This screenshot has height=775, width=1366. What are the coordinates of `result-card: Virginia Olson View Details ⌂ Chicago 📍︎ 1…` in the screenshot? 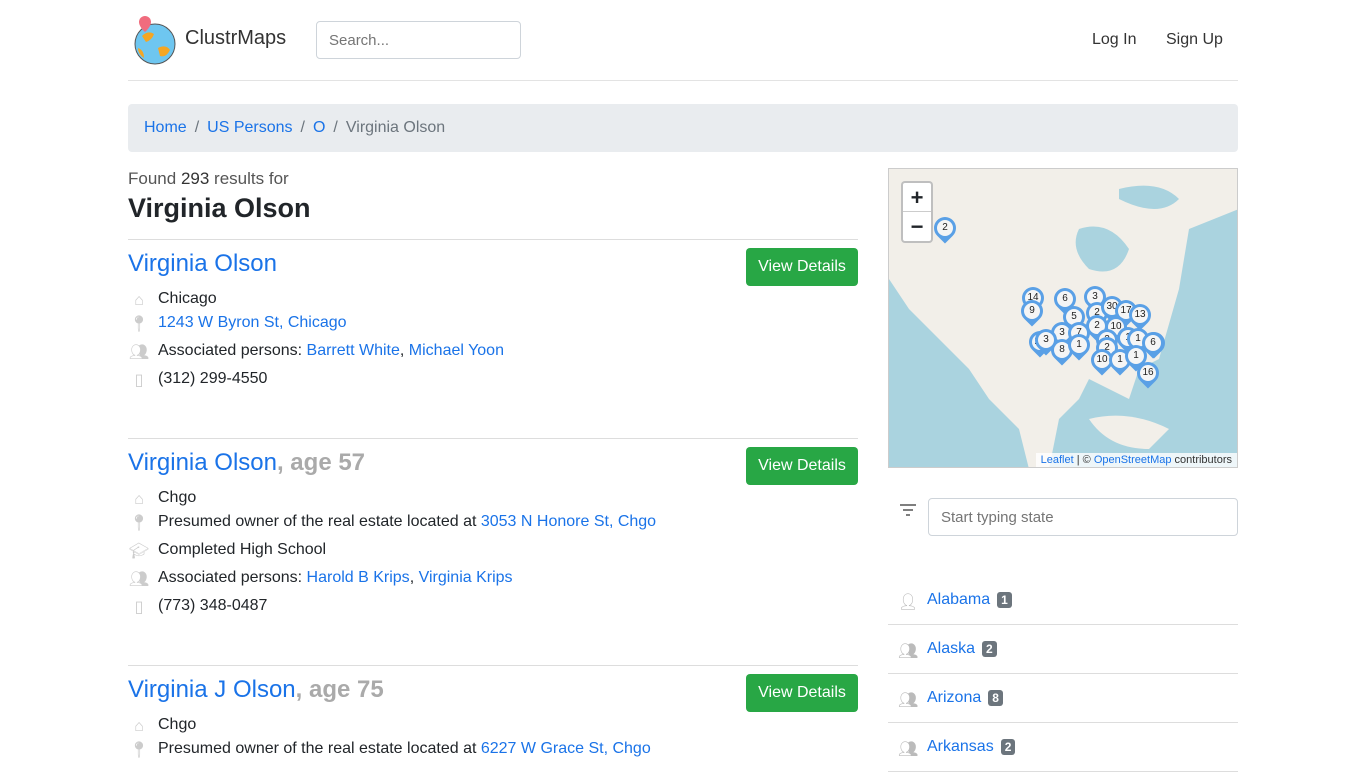 It's located at (493, 338).